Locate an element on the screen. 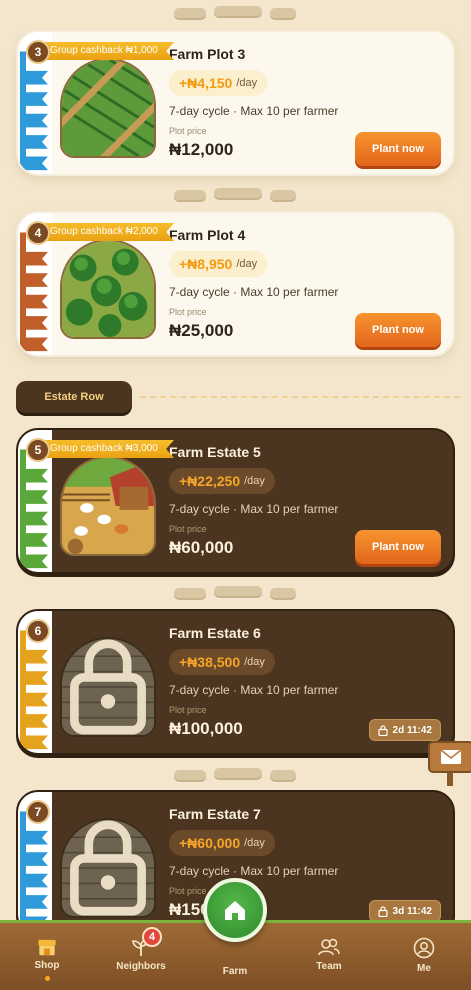 The height and width of the screenshot is (990, 471). neighbors-notification-badge: 4 is located at coordinates (152, 937).